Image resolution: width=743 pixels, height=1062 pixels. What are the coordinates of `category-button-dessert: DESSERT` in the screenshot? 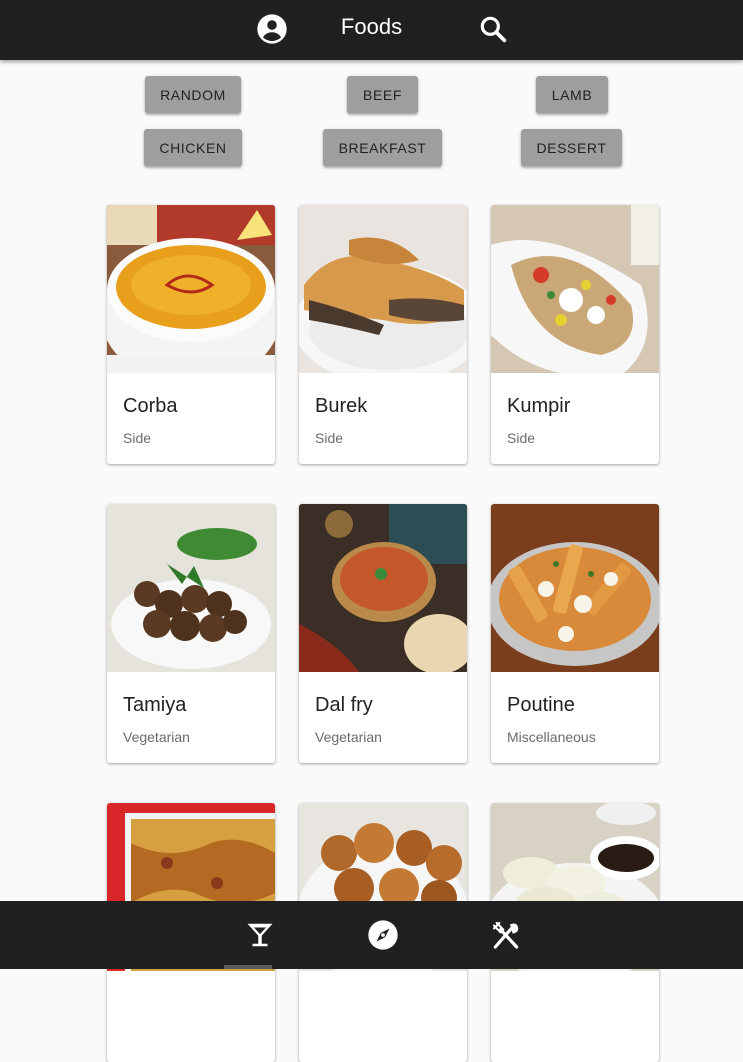 It's located at (571, 147).